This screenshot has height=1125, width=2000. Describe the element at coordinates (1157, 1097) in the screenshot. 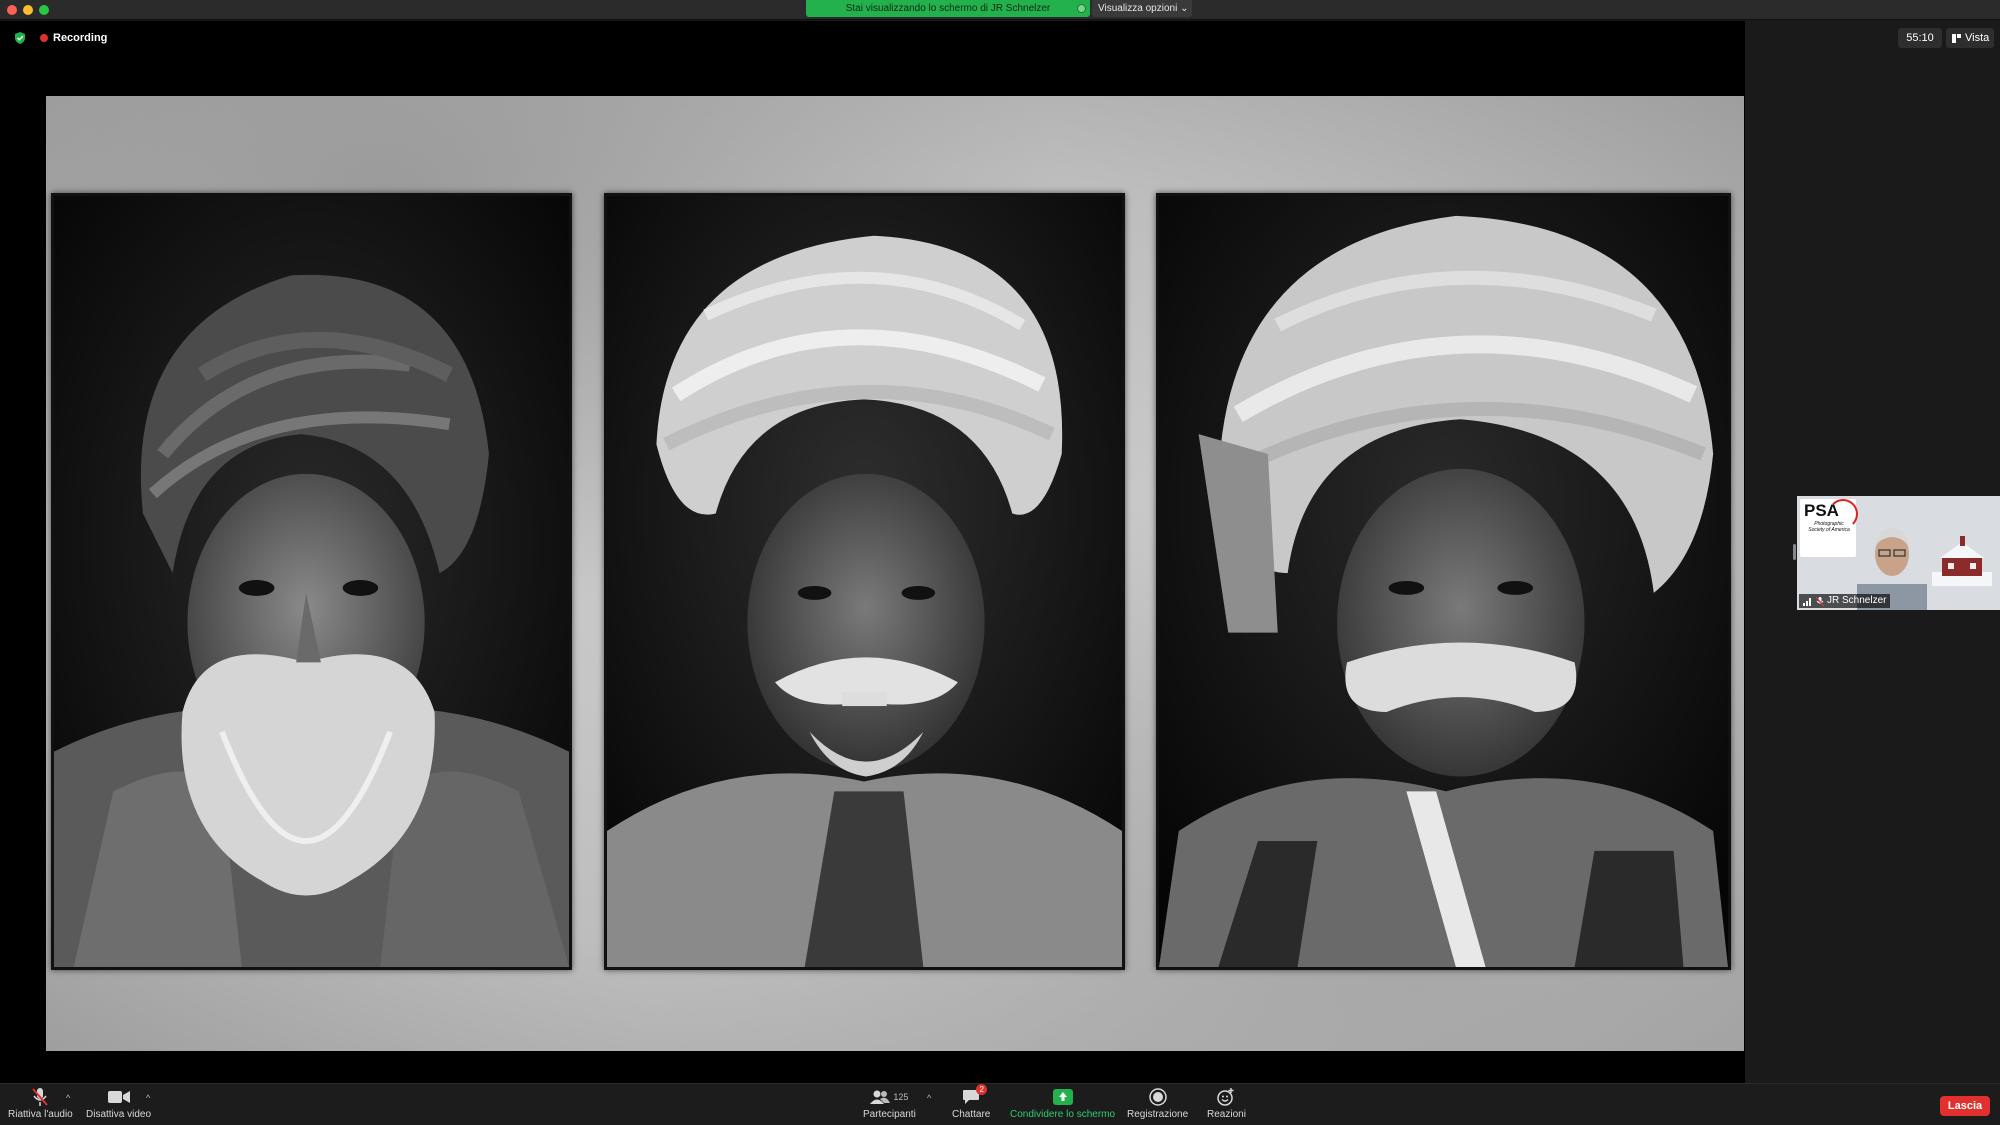

I see `record-icon` at that location.